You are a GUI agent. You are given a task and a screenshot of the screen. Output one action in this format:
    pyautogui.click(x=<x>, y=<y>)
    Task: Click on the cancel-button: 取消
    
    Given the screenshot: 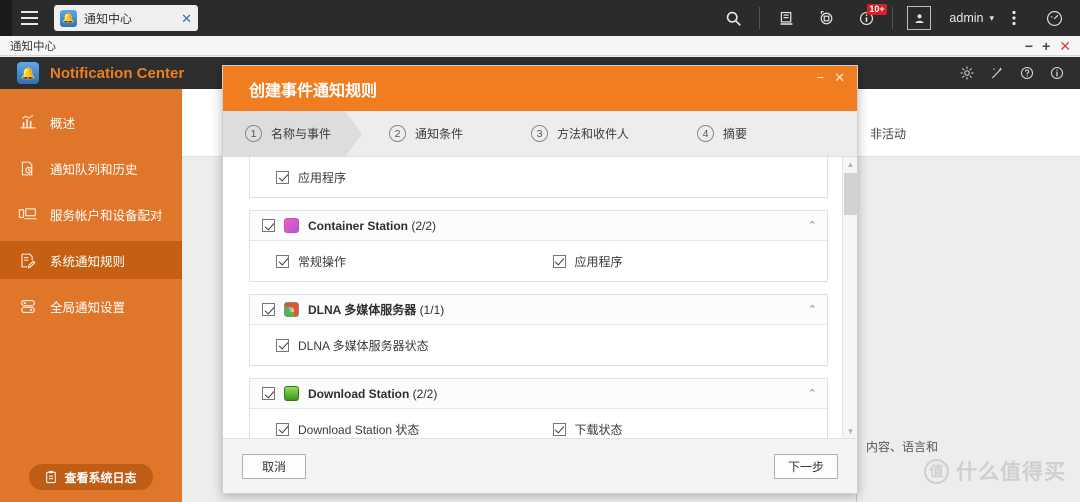 What is the action you would take?
    pyautogui.click(x=274, y=466)
    